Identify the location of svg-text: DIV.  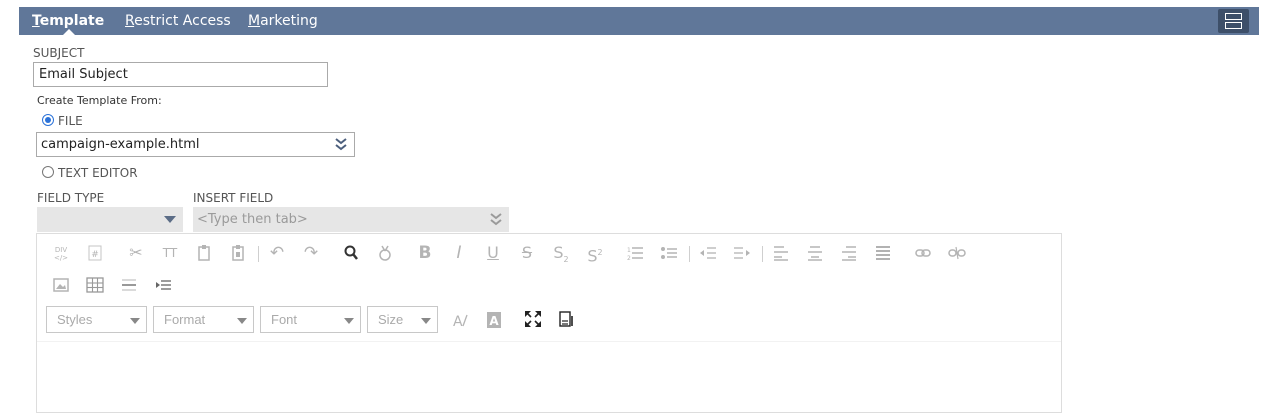
(61, 250).